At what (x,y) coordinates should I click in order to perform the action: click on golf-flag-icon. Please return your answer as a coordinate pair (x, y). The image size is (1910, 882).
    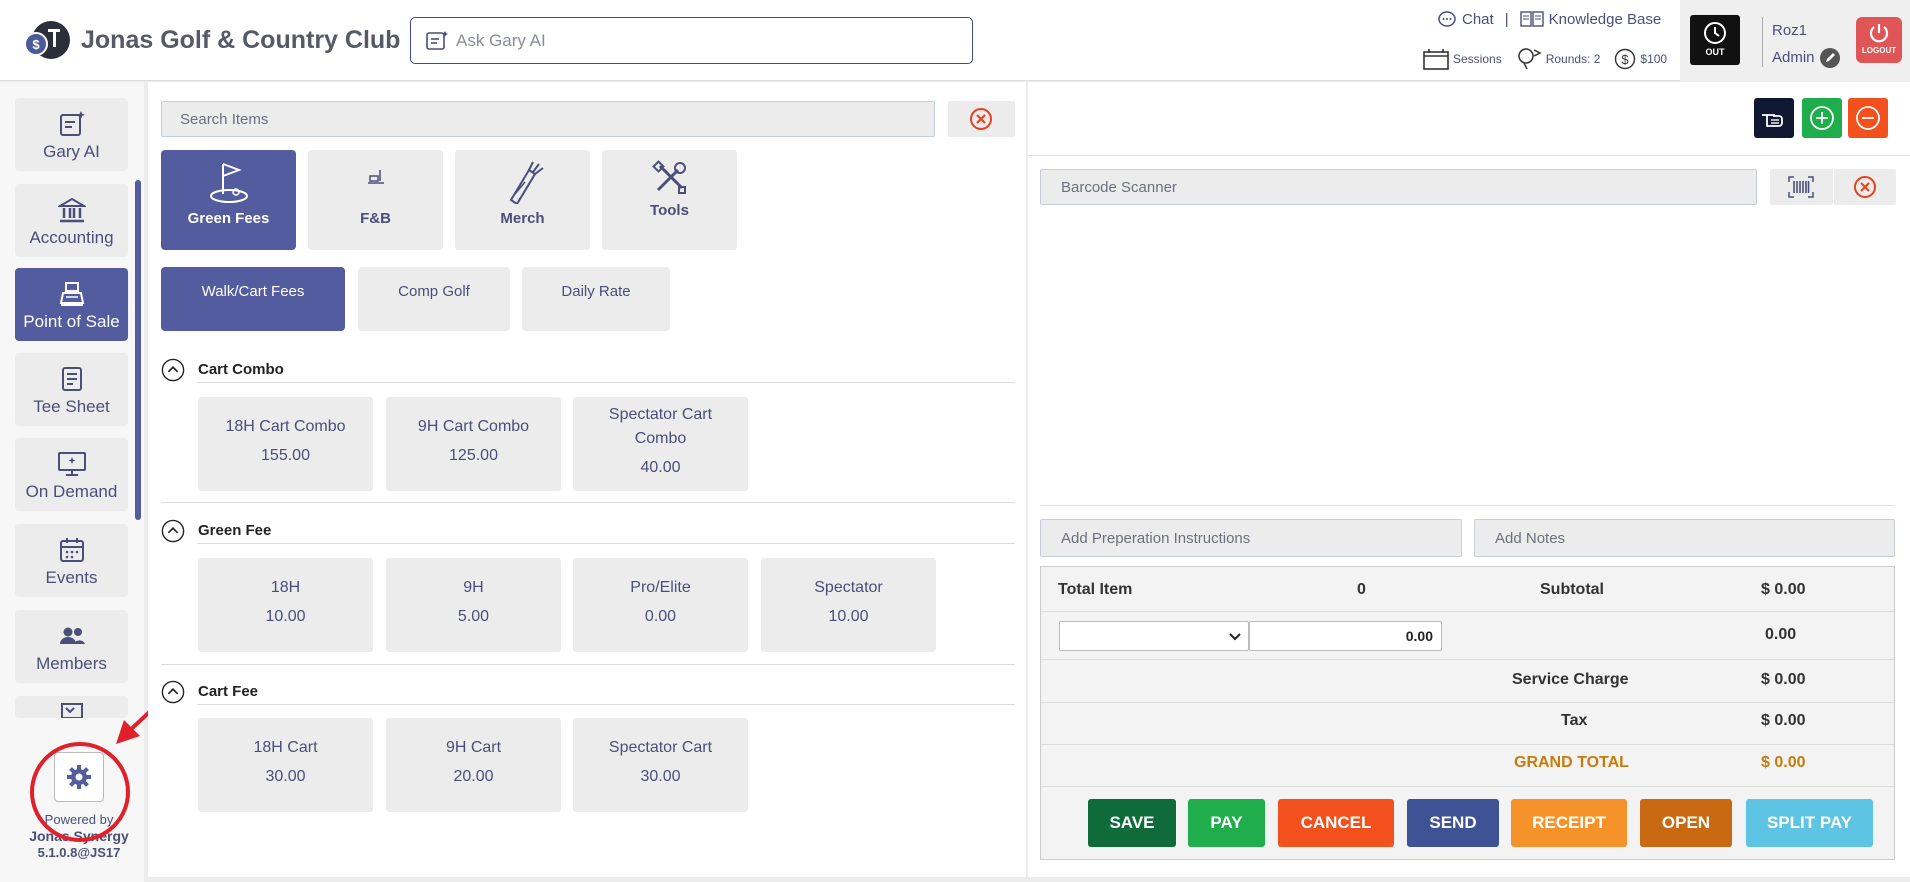
    Looking at the image, I should click on (228, 183).